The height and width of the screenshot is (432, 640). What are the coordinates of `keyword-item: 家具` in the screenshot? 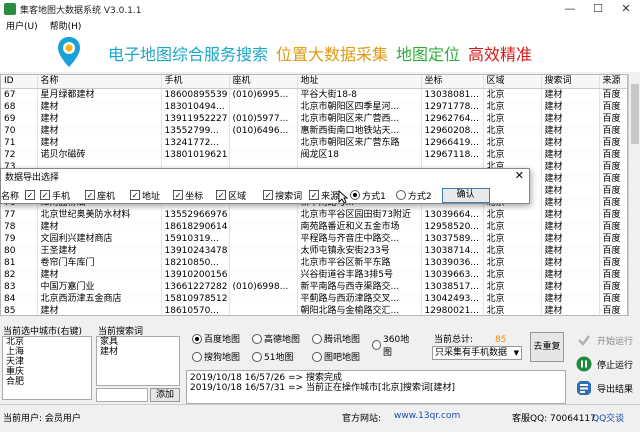 It's located at (139, 342).